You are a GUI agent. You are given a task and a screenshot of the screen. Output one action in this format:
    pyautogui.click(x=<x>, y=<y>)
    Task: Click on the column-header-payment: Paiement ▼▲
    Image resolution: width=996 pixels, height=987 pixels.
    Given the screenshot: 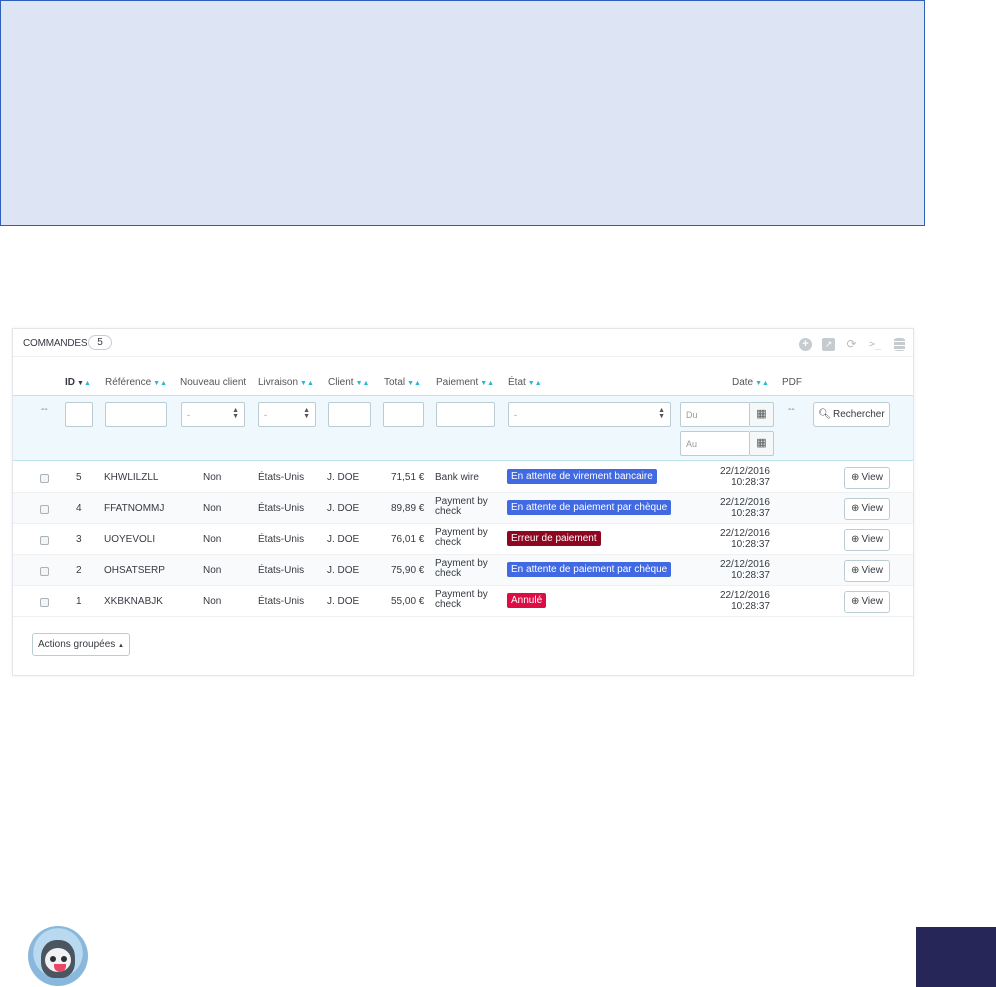 What is the action you would take?
    pyautogui.click(x=465, y=382)
    